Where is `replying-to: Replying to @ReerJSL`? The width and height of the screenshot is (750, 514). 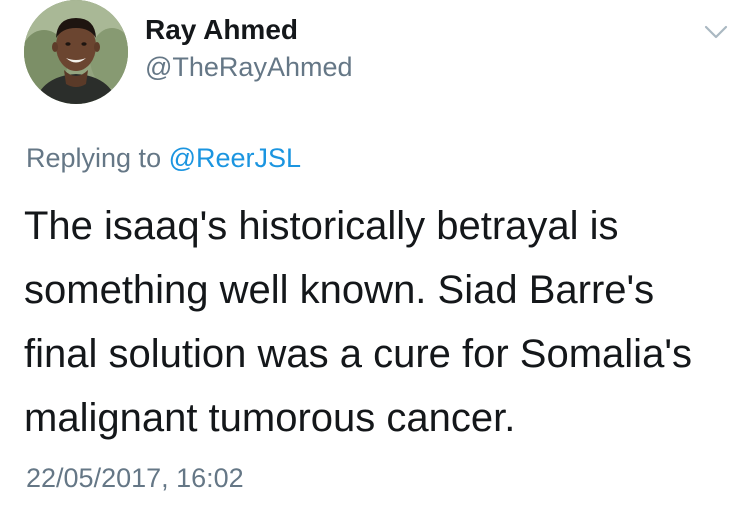 replying-to: Replying to @ReerJSL is located at coordinates (163, 158).